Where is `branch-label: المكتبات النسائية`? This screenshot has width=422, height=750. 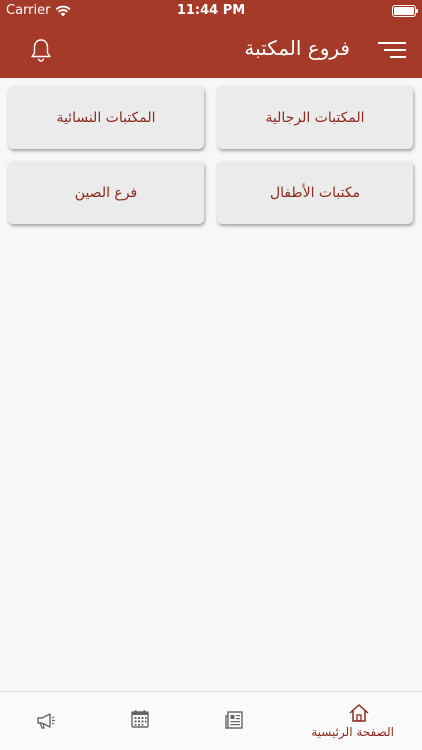 branch-label: المكتبات النسائية is located at coordinates (106, 117).